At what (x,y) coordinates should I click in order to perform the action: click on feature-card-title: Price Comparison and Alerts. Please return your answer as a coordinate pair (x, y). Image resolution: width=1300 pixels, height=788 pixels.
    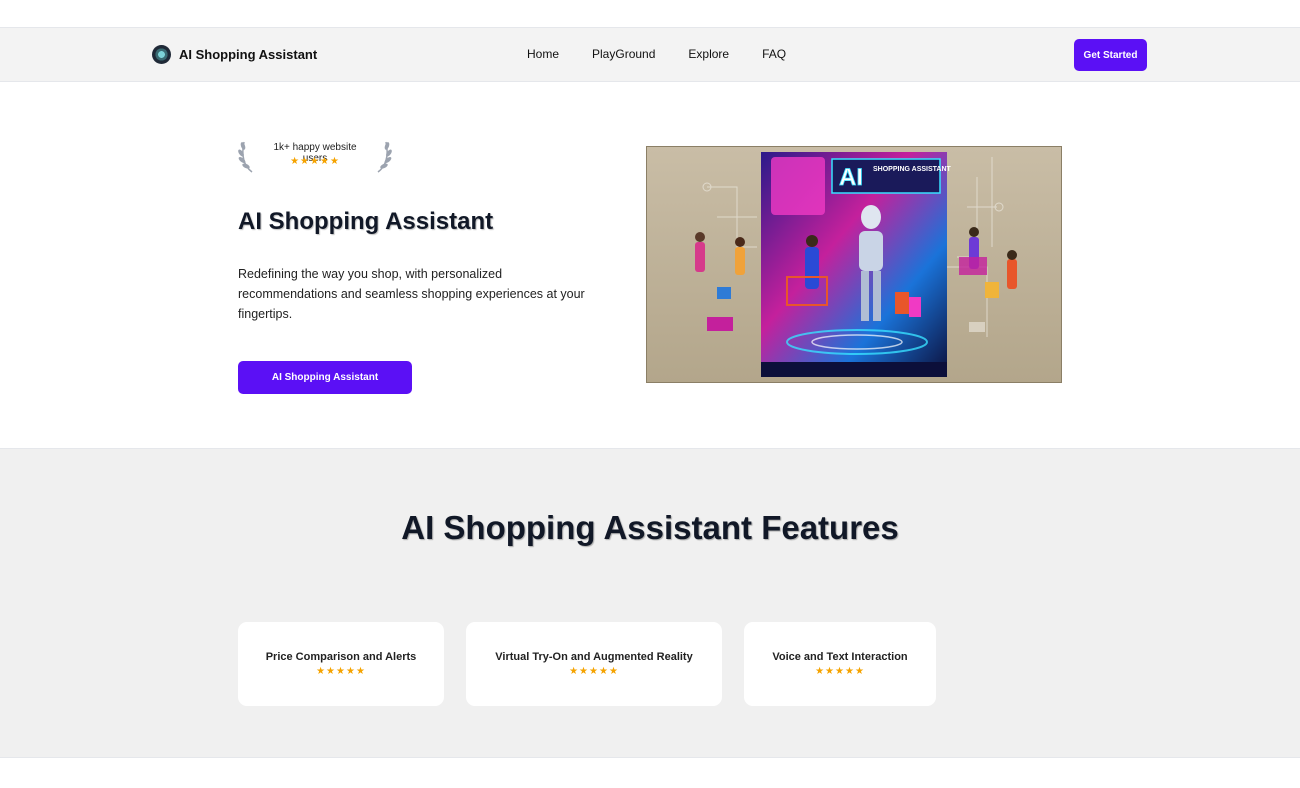
    Looking at the image, I should click on (341, 657).